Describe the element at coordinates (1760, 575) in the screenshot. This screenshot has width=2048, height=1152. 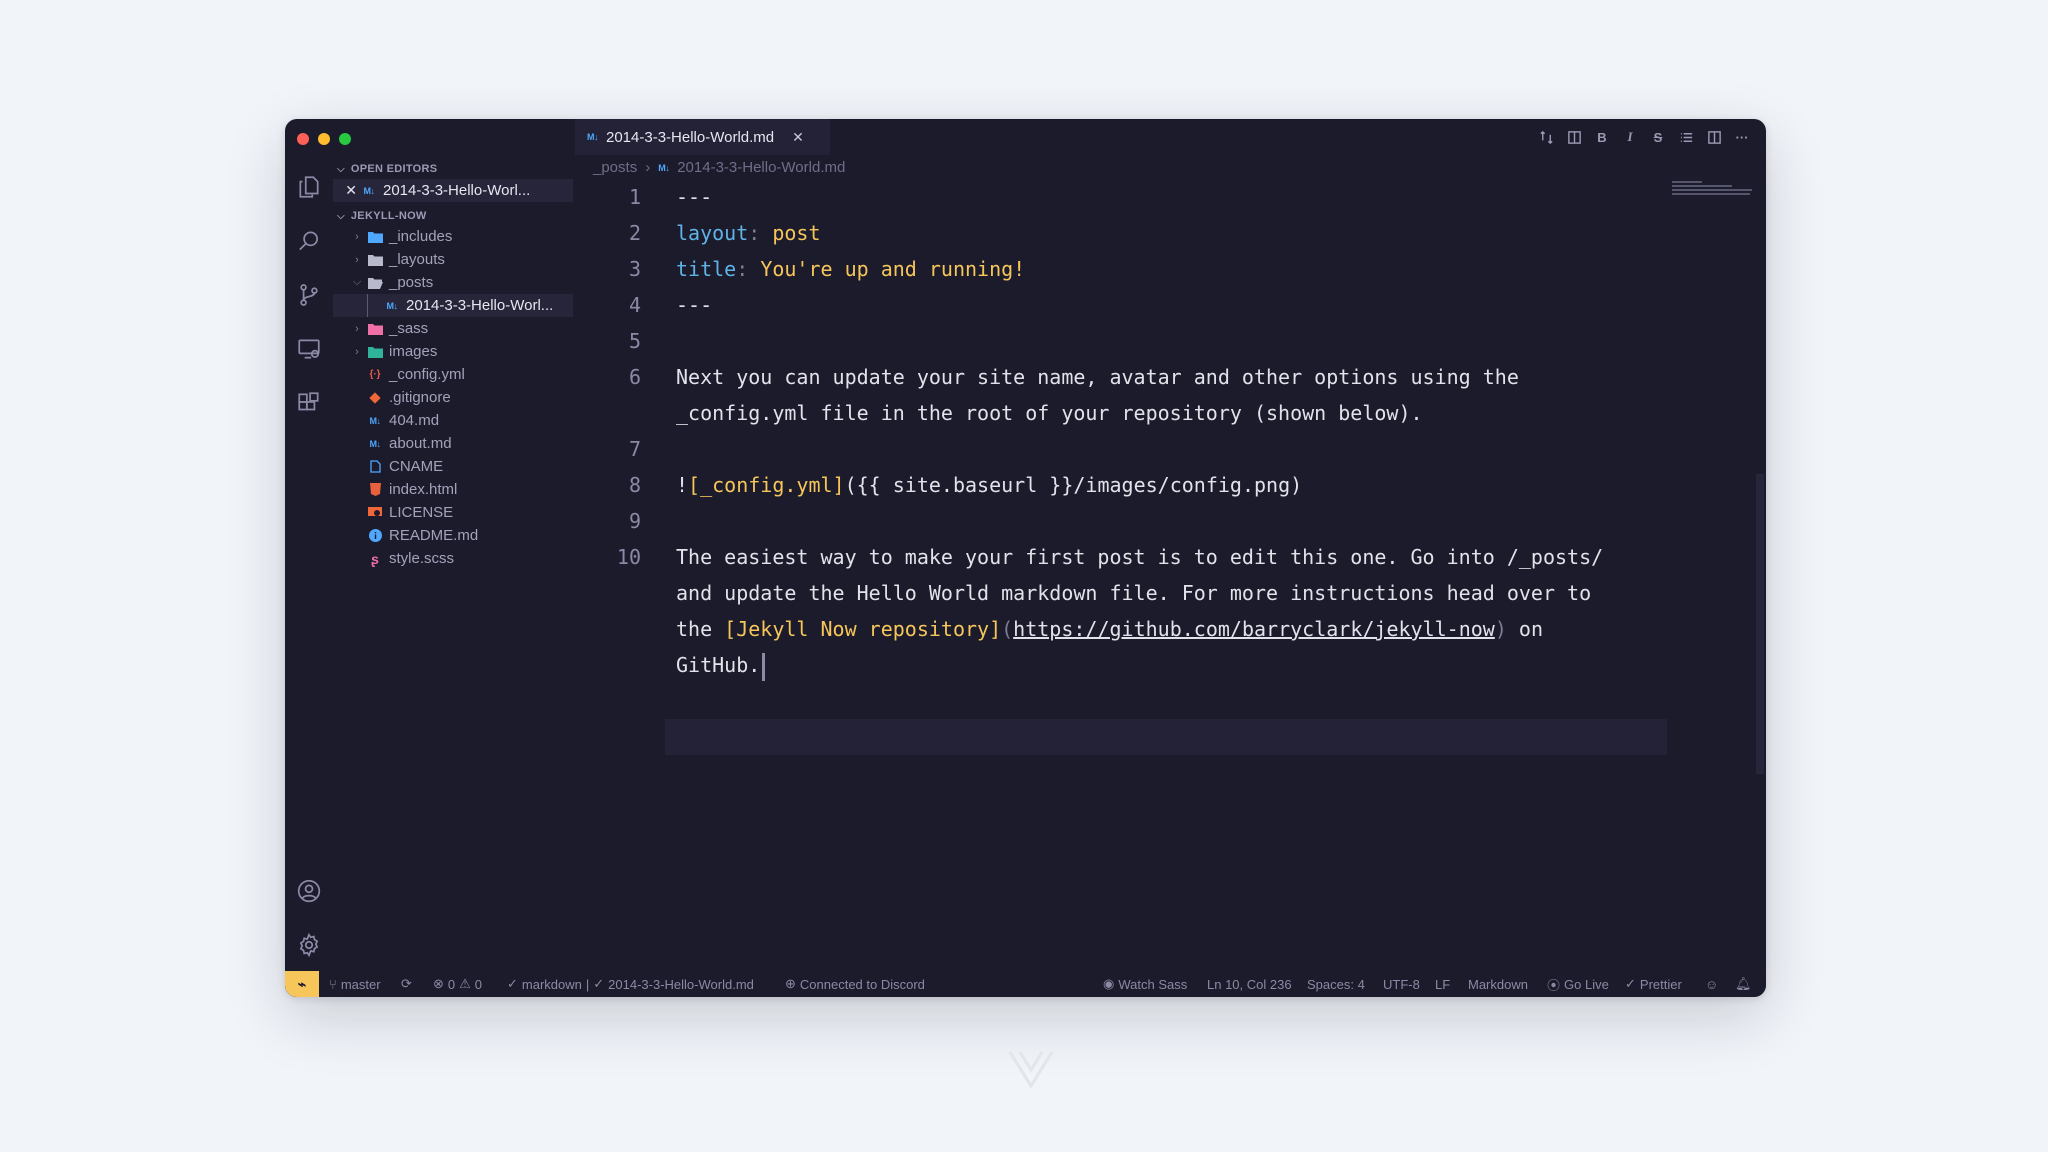
I see `vertical-scrollbar` at that location.